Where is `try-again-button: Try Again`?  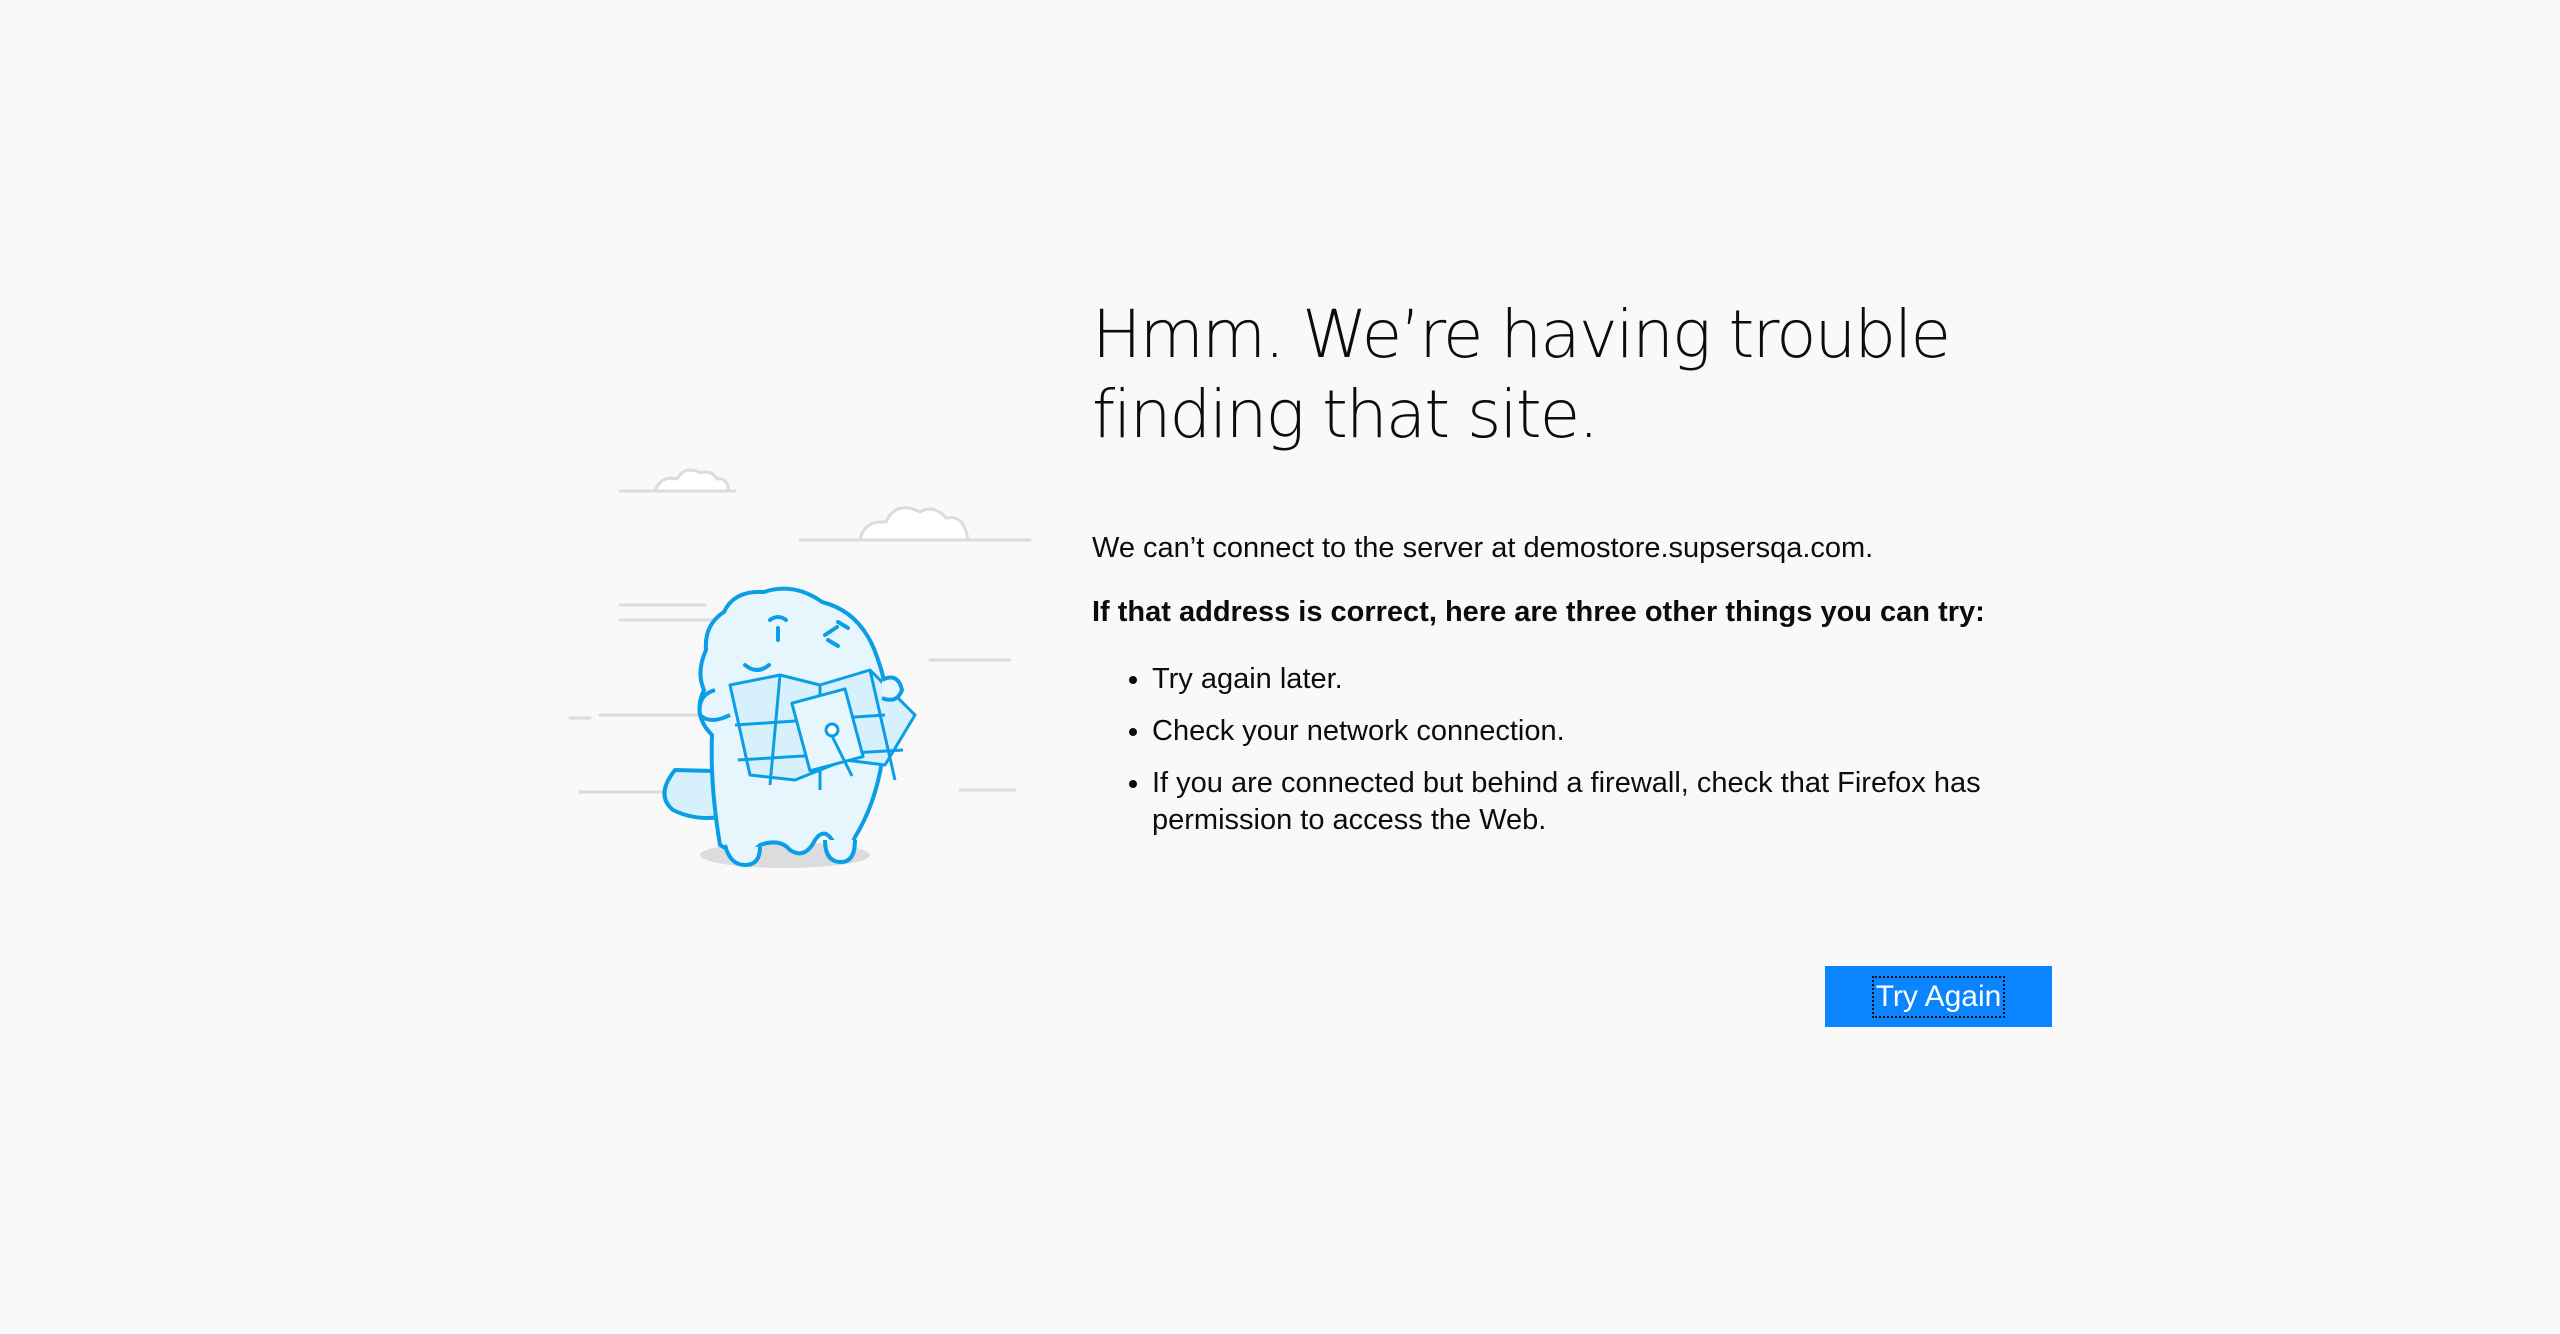 try-again-button: Try Again is located at coordinates (1938, 996).